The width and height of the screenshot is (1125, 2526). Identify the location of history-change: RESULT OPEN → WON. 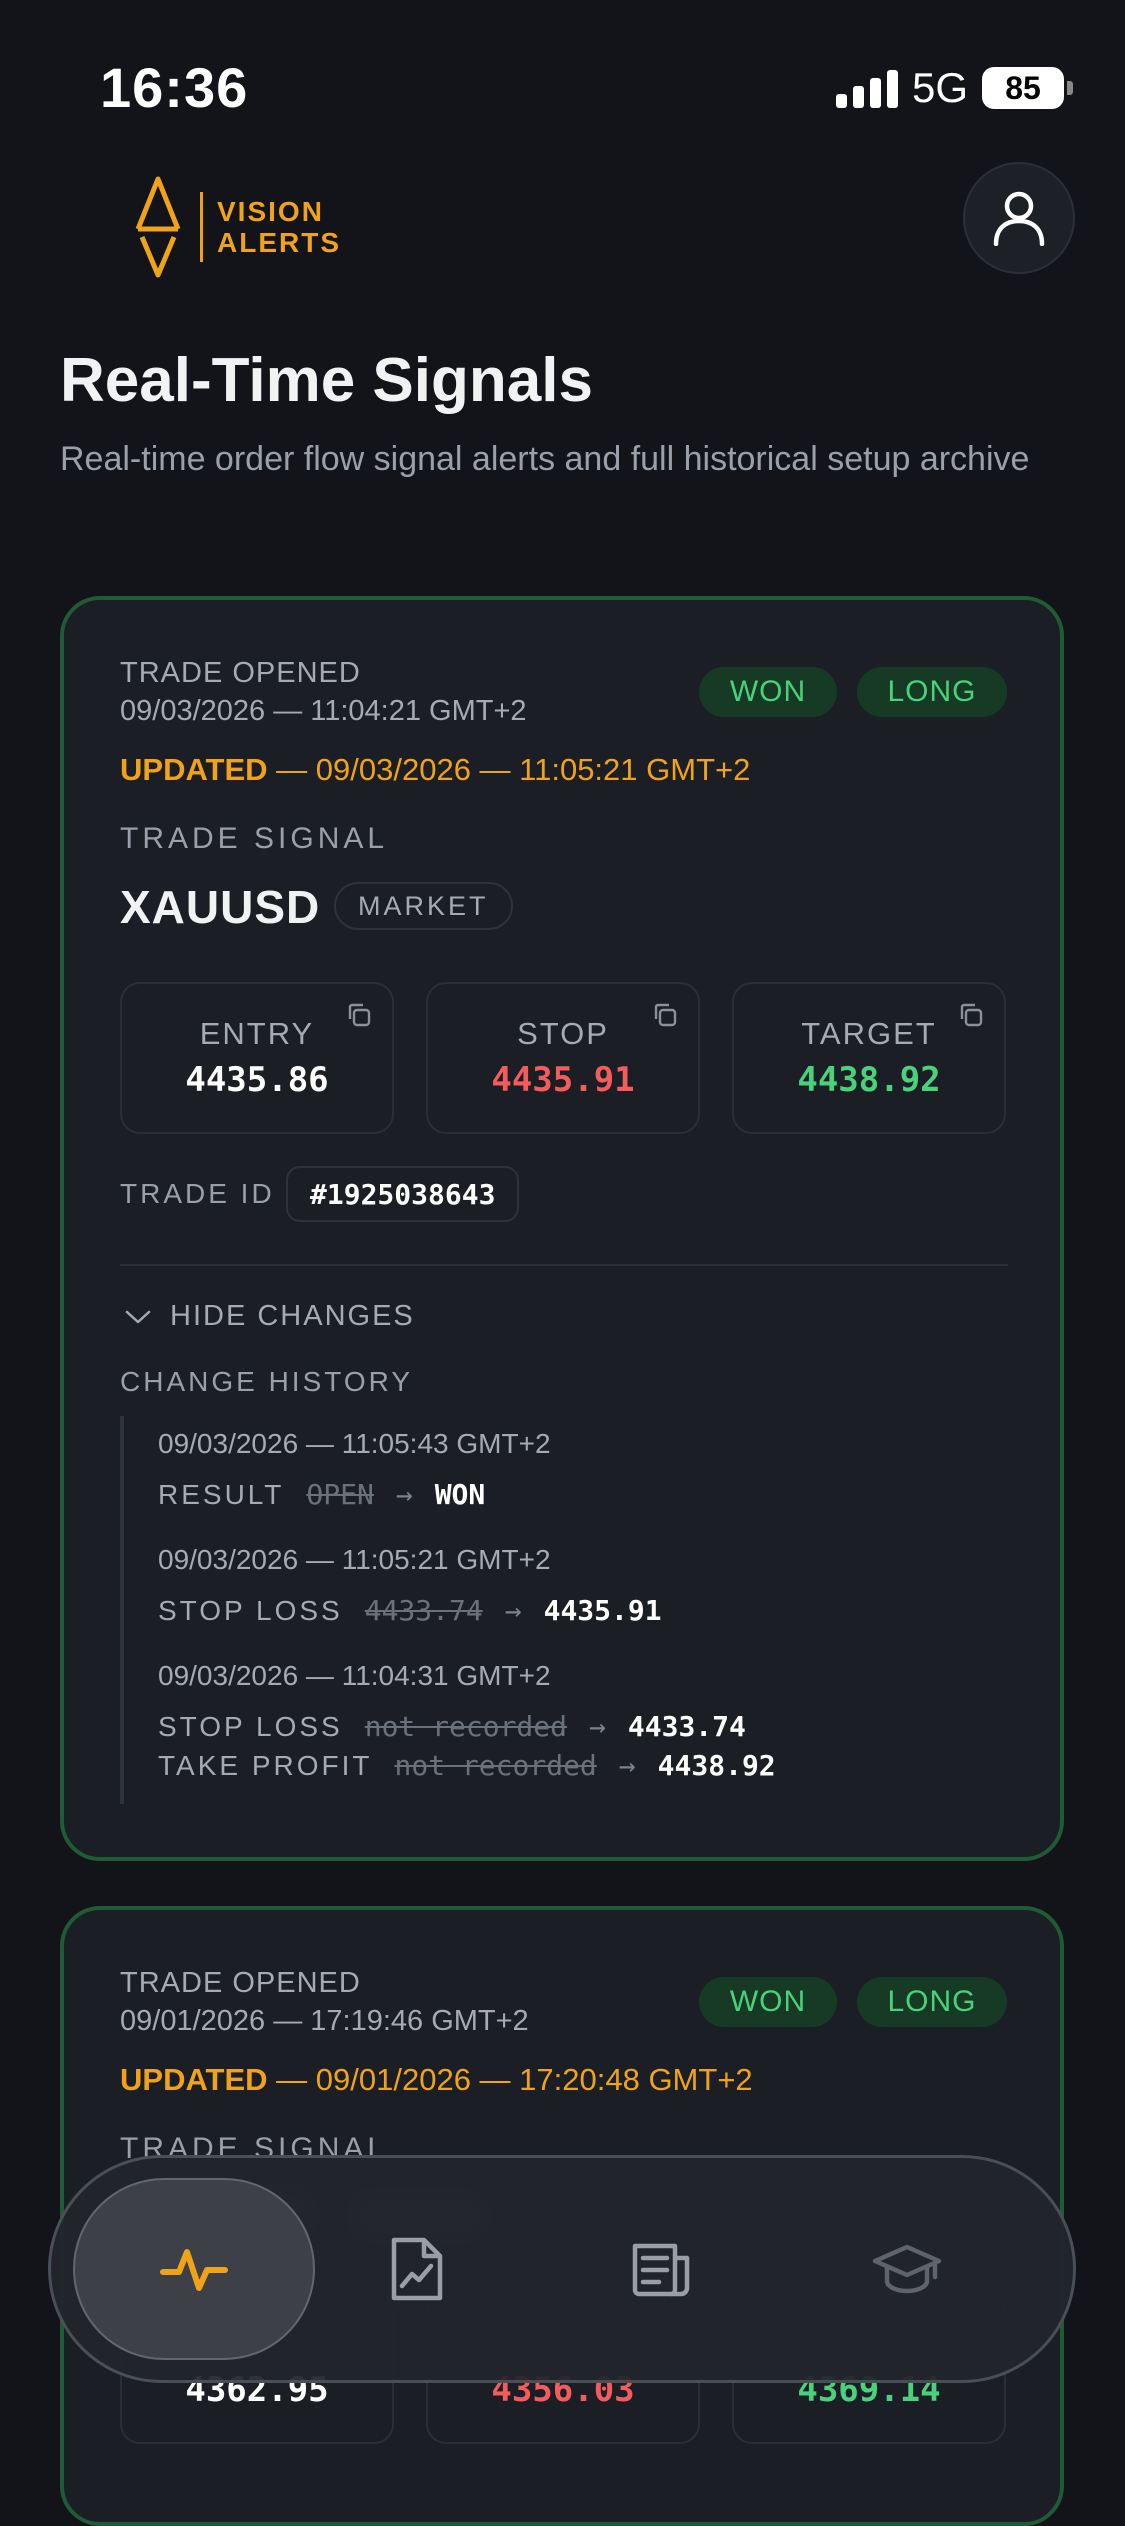
(354, 1494).